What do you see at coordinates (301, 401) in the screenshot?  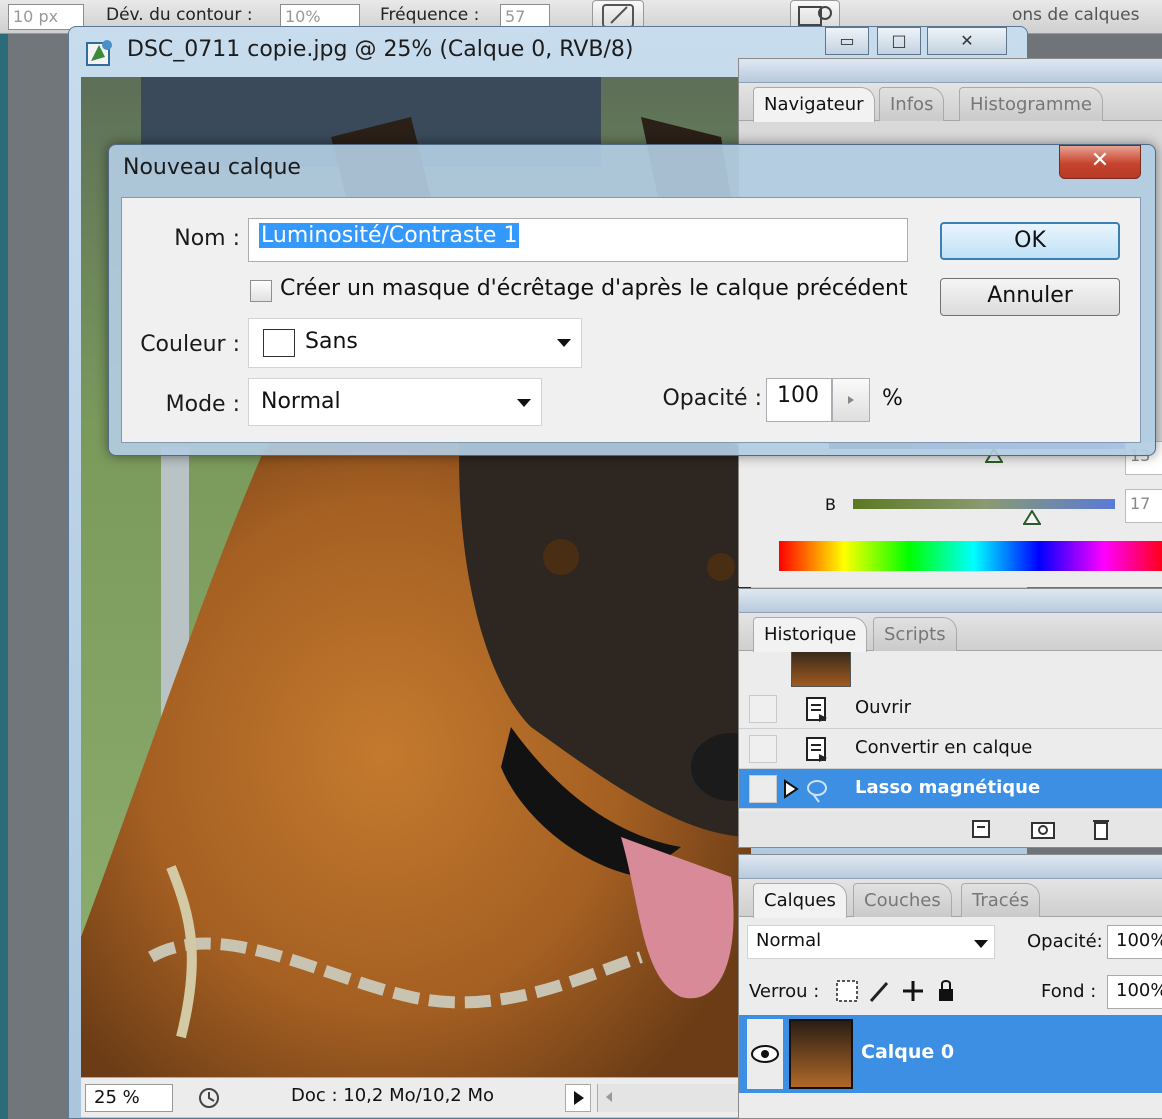 I see `mode-value: Normal` at bounding box center [301, 401].